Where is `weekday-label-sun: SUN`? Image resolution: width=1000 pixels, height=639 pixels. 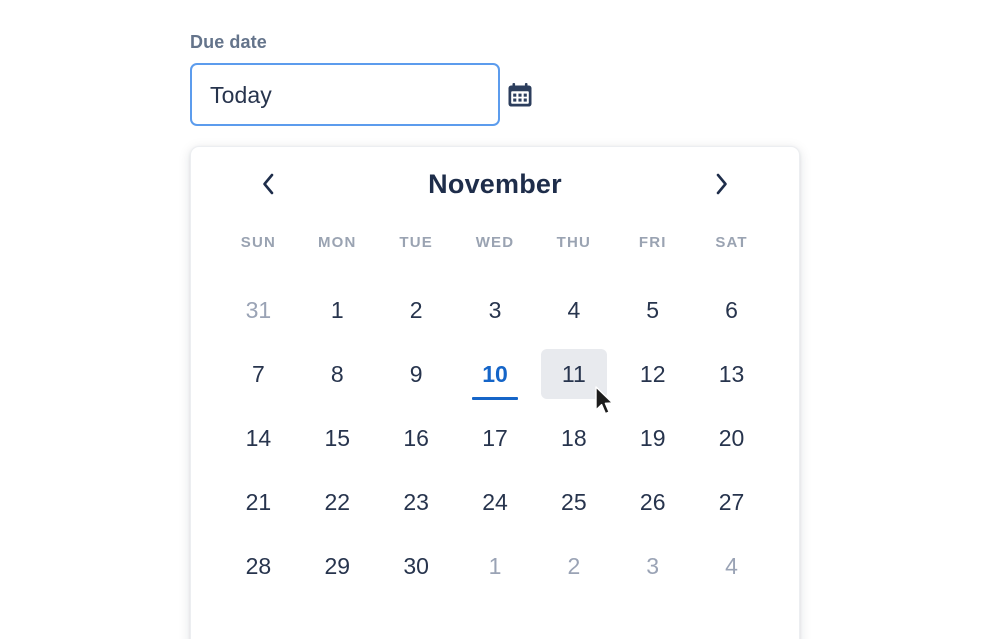
weekday-label-sun: SUN is located at coordinates (258, 242).